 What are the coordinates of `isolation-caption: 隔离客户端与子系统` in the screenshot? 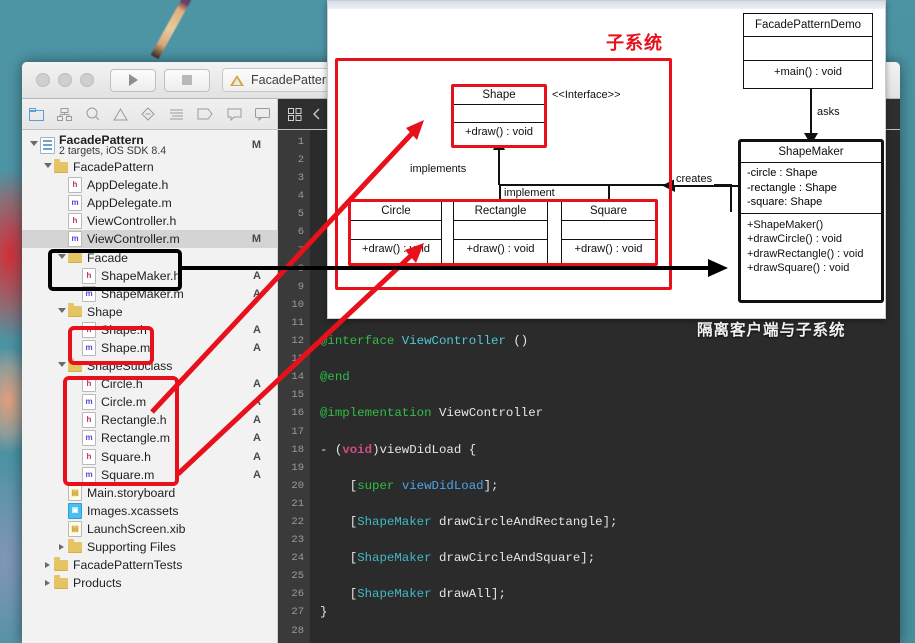 It's located at (771, 330).